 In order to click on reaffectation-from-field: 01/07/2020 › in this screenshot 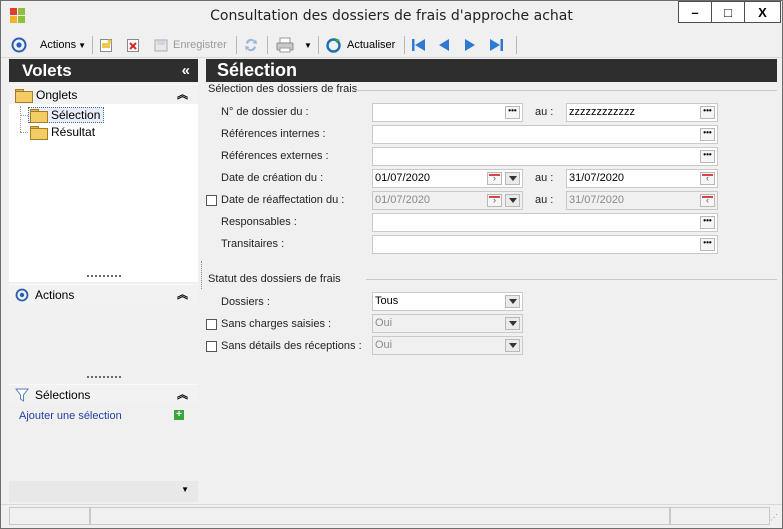, I will do `click(447, 200)`.